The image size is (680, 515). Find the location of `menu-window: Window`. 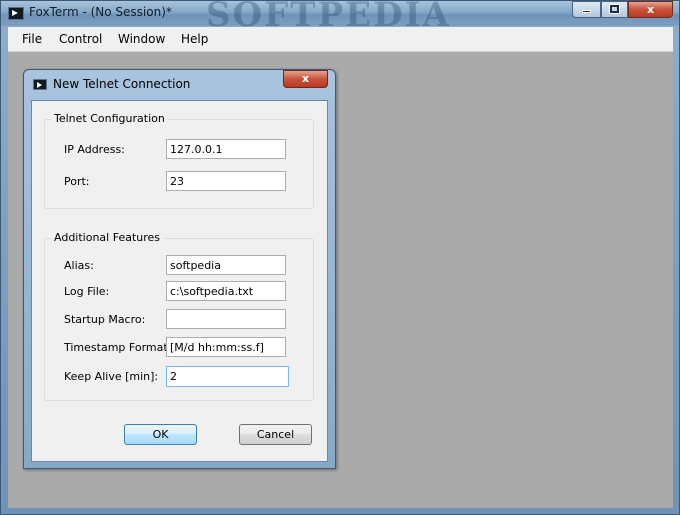

menu-window: Window is located at coordinates (141, 39).